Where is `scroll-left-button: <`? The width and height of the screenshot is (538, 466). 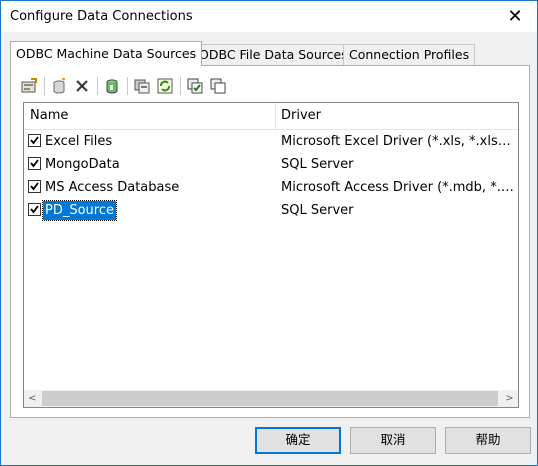
scroll-left-button: < is located at coordinates (32, 398).